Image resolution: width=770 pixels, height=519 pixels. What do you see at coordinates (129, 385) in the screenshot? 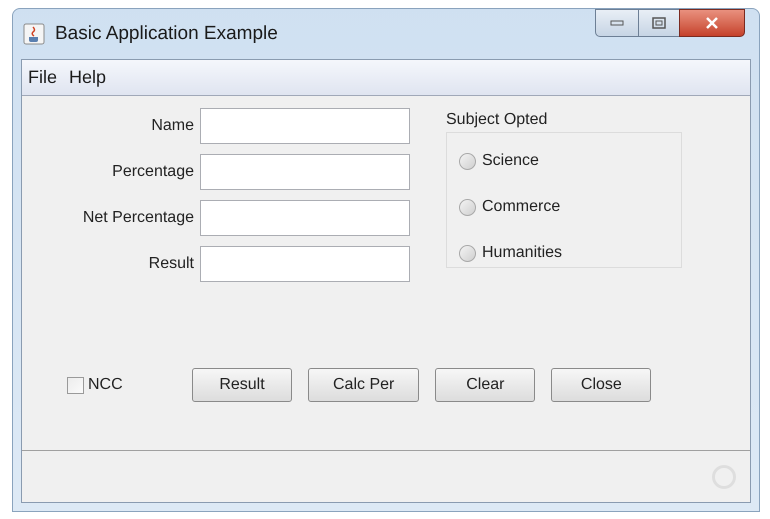
I see `ncc-checkbox-option: NCC` at bounding box center [129, 385].